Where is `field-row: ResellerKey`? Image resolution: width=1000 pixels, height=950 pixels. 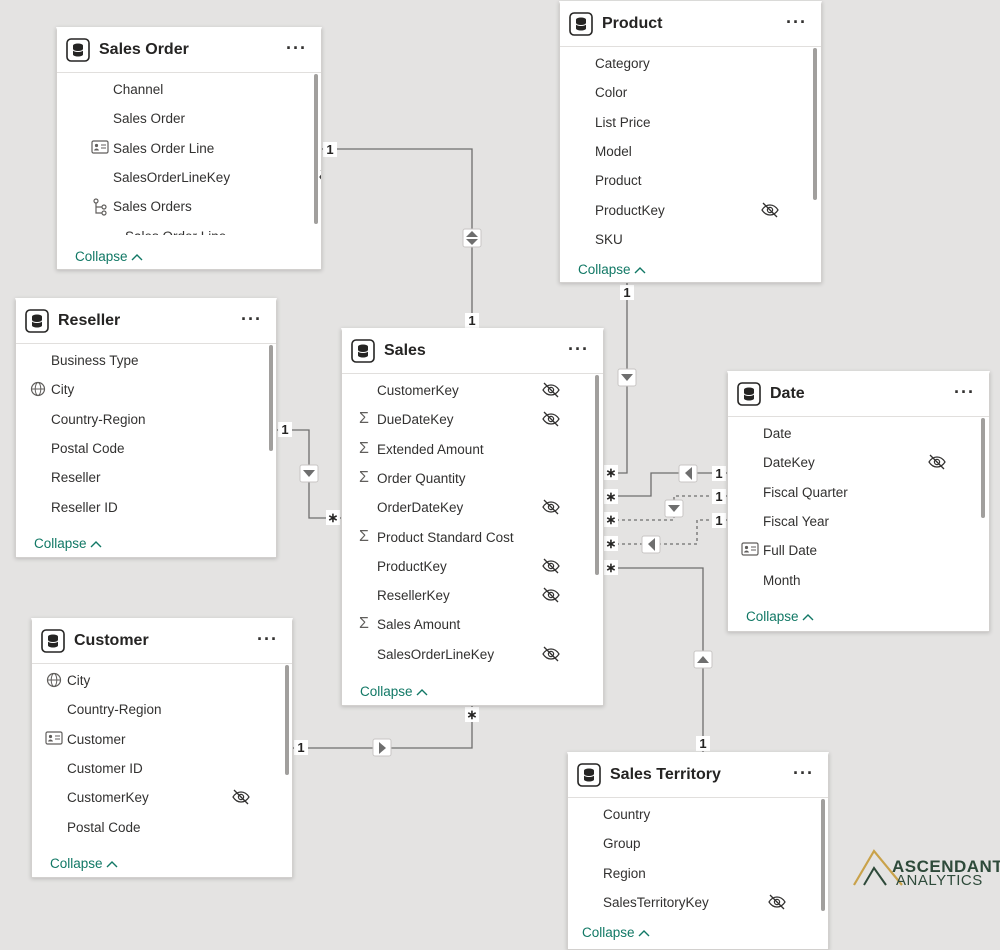
field-row: ResellerKey is located at coordinates (472, 595).